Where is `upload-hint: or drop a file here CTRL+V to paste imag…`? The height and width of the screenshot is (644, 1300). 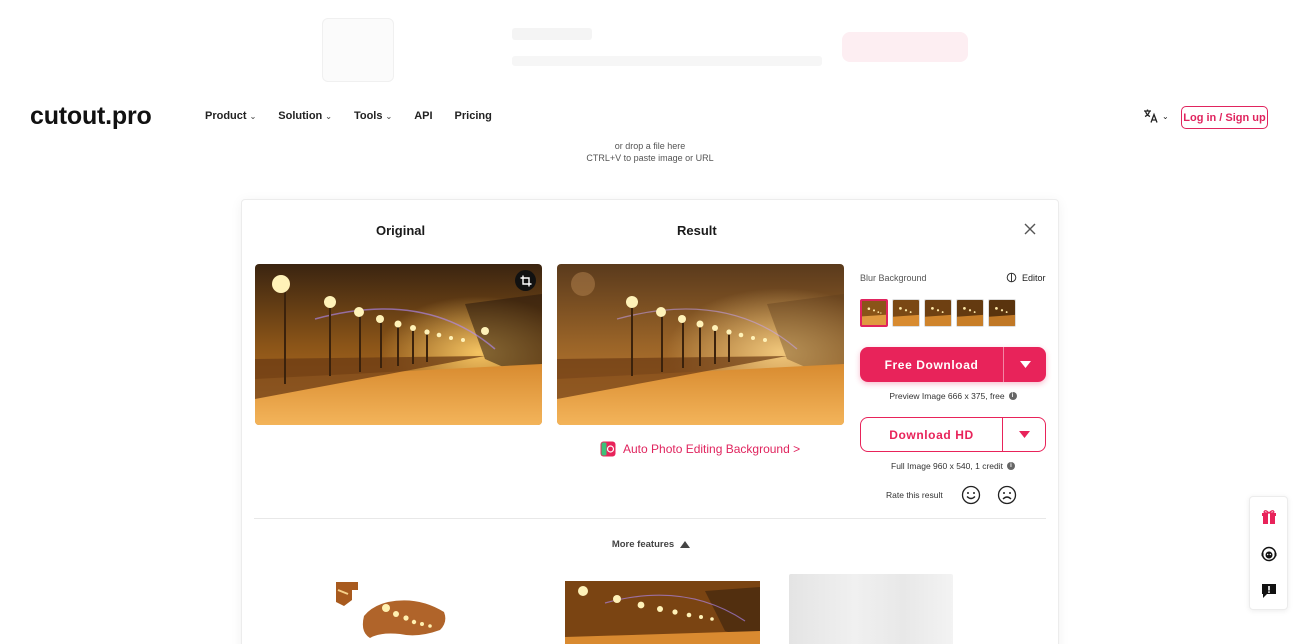 upload-hint: or drop a file here CTRL+V to paste imag… is located at coordinates (650, 152).